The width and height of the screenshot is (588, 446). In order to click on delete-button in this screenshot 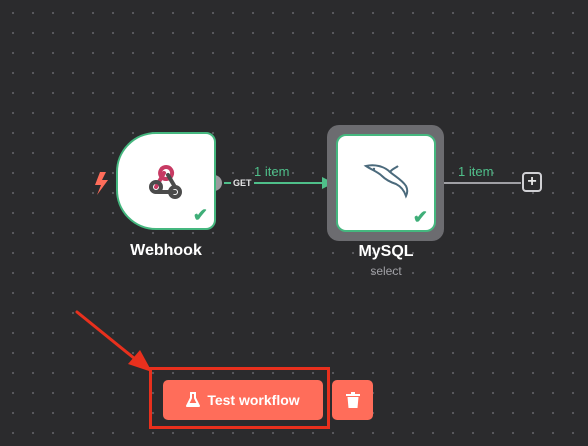, I will do `click(352, 400)`.